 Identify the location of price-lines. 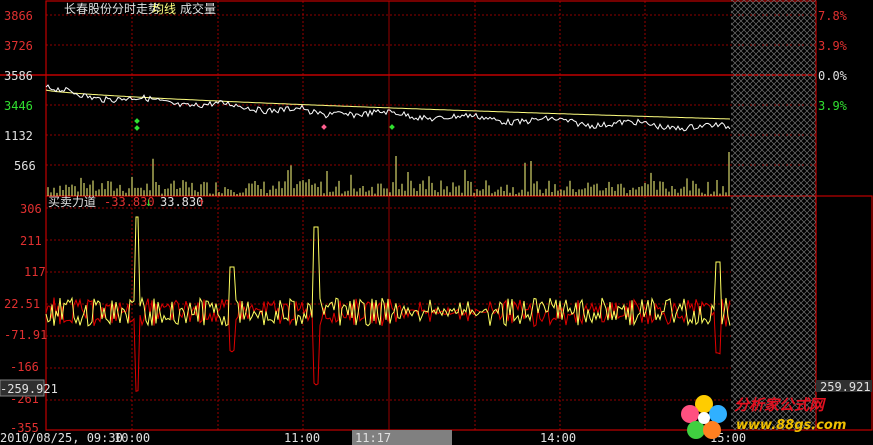
(388, 108).